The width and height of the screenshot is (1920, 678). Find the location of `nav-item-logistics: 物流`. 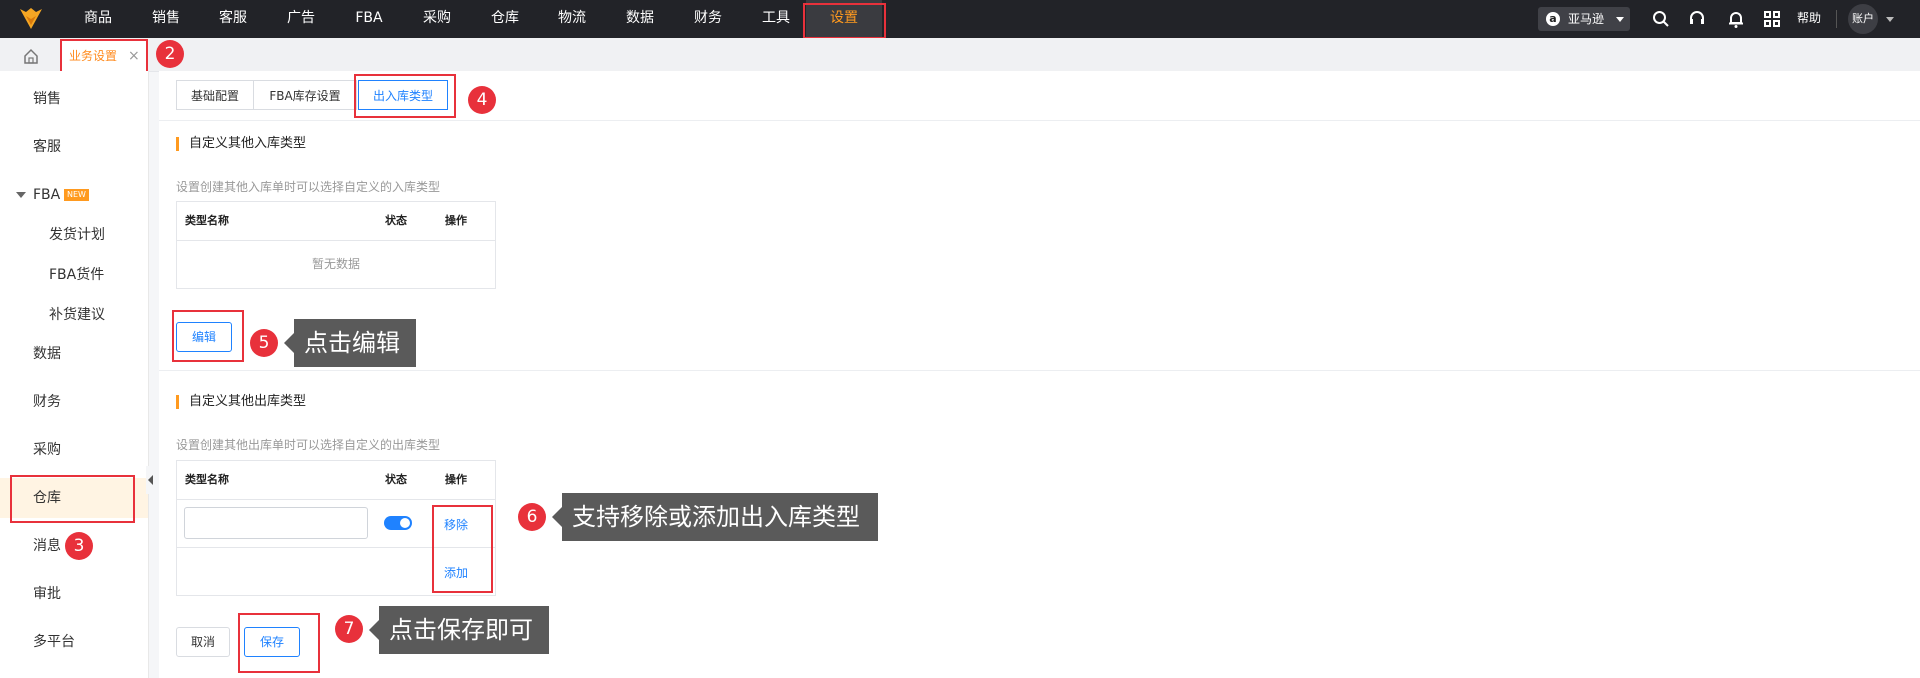

nav-item-logistics: 物流 is located at coordinates (572, 19).